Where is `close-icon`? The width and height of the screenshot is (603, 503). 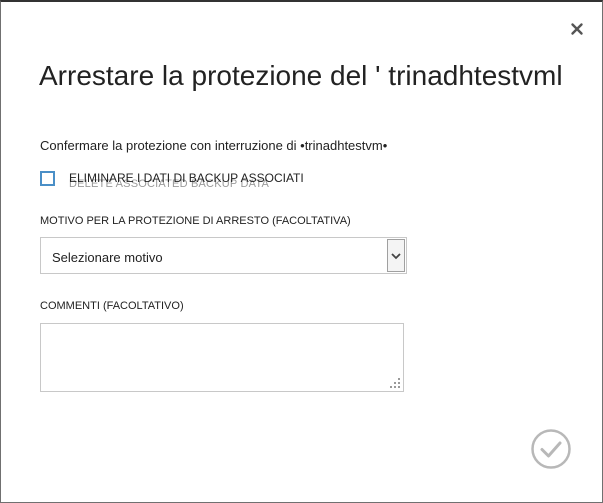 close-icon is located at coordinates (577, 29).